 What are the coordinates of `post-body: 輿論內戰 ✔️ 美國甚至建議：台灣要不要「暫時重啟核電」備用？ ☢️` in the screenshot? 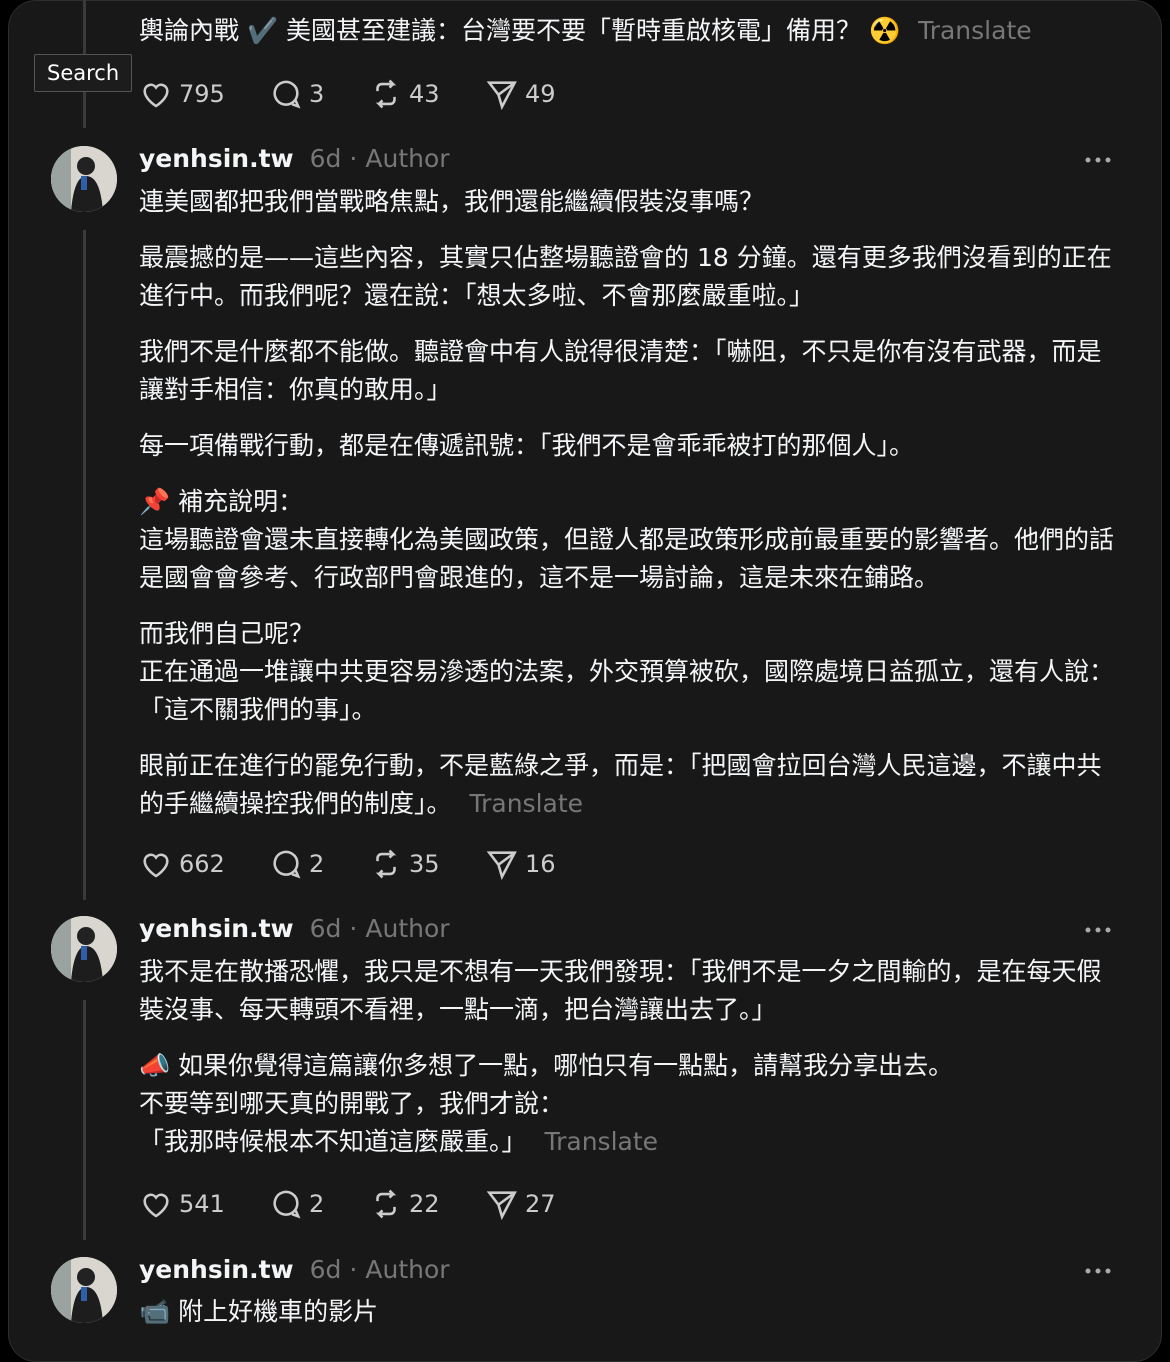 It's located at (520, 30).